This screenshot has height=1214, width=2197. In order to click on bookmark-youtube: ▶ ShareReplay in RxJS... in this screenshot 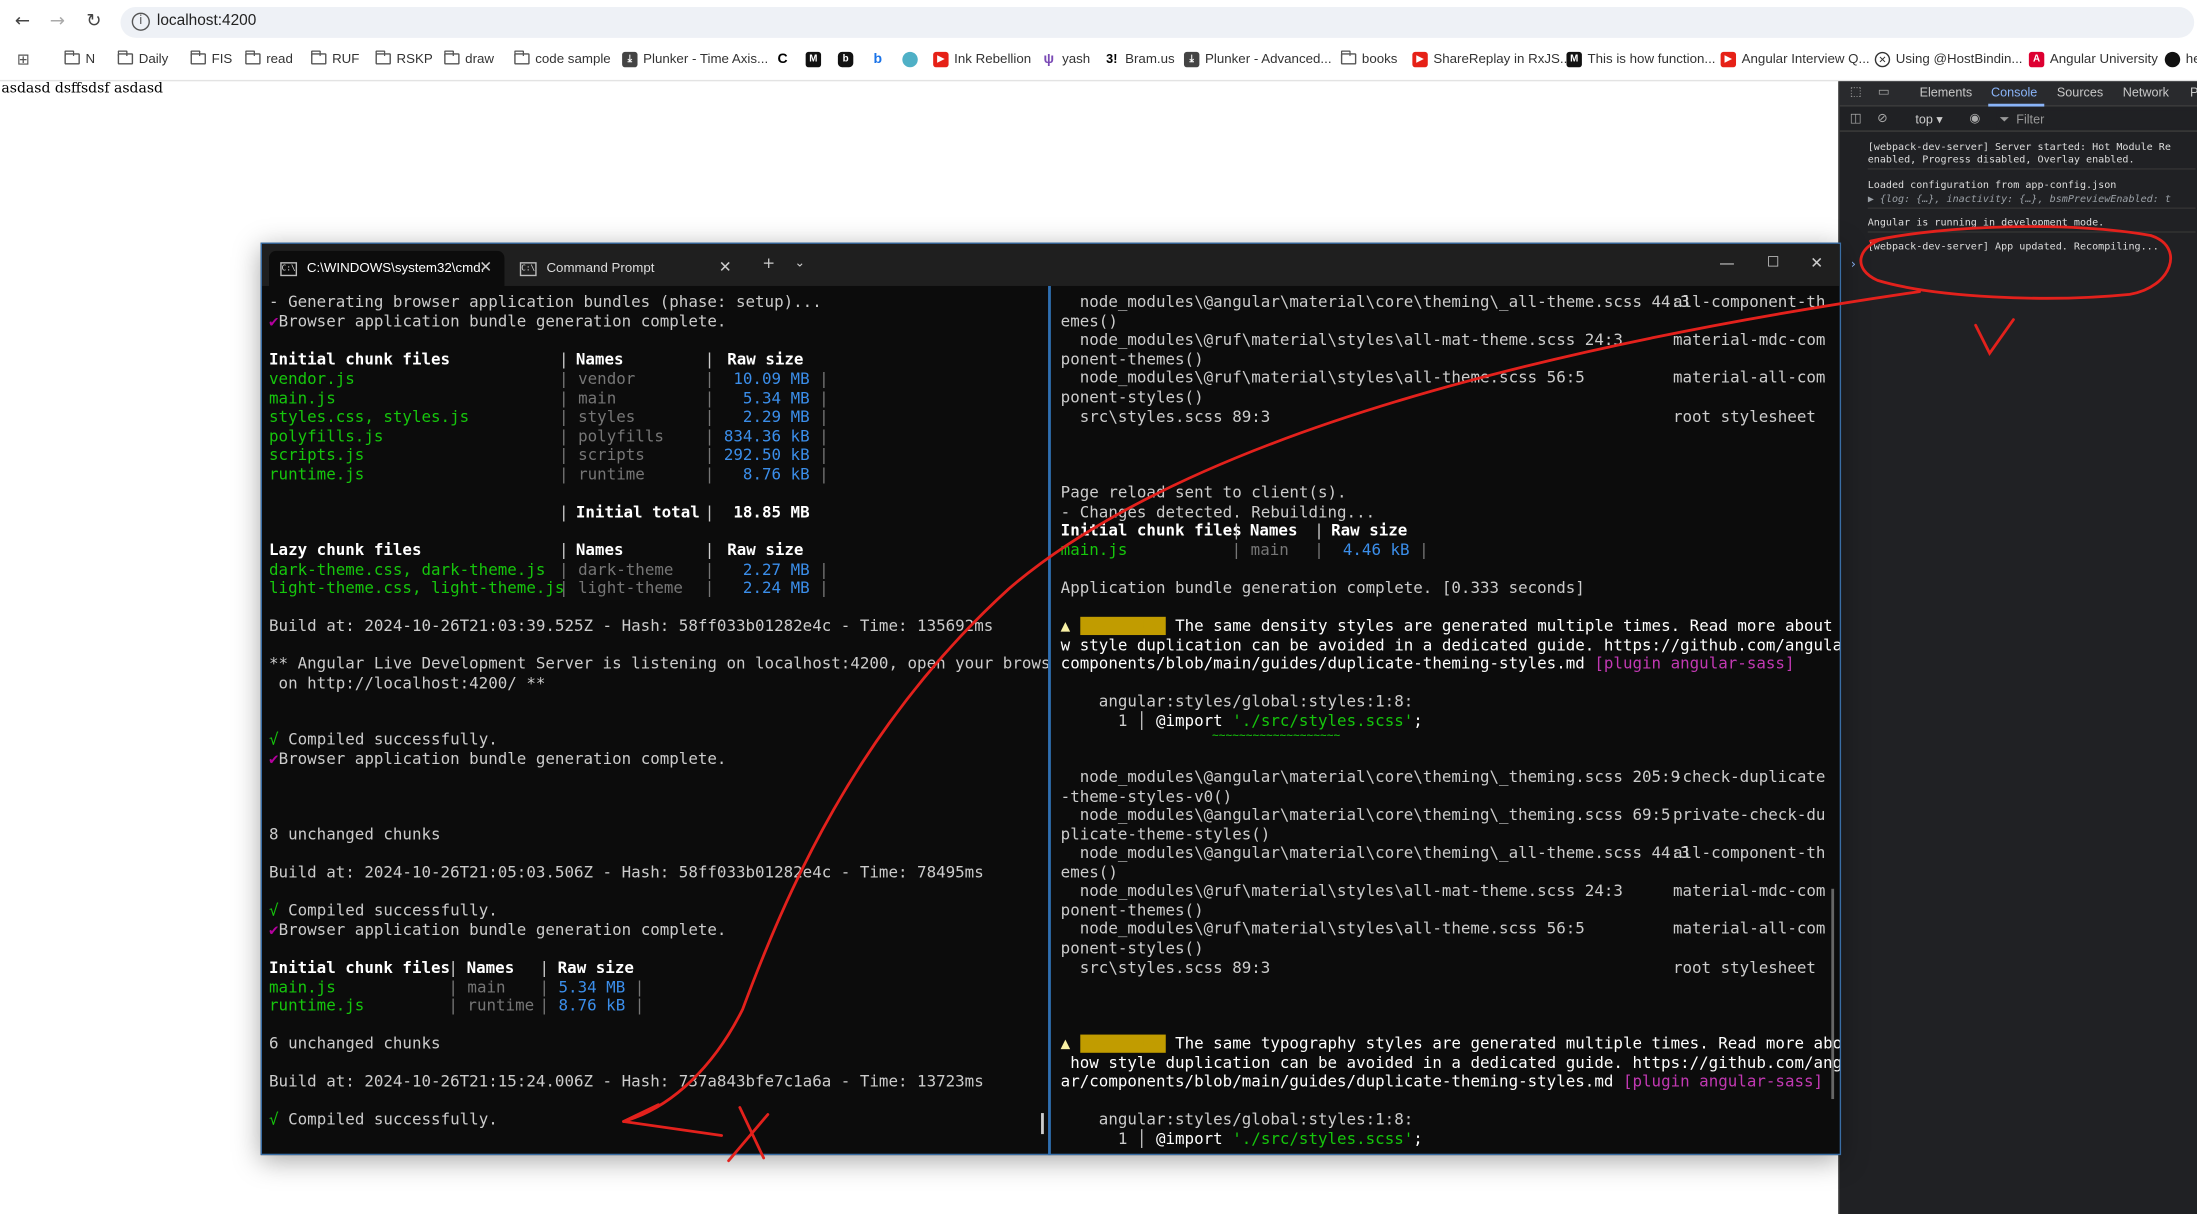, I will do `click(1491, 58)`.